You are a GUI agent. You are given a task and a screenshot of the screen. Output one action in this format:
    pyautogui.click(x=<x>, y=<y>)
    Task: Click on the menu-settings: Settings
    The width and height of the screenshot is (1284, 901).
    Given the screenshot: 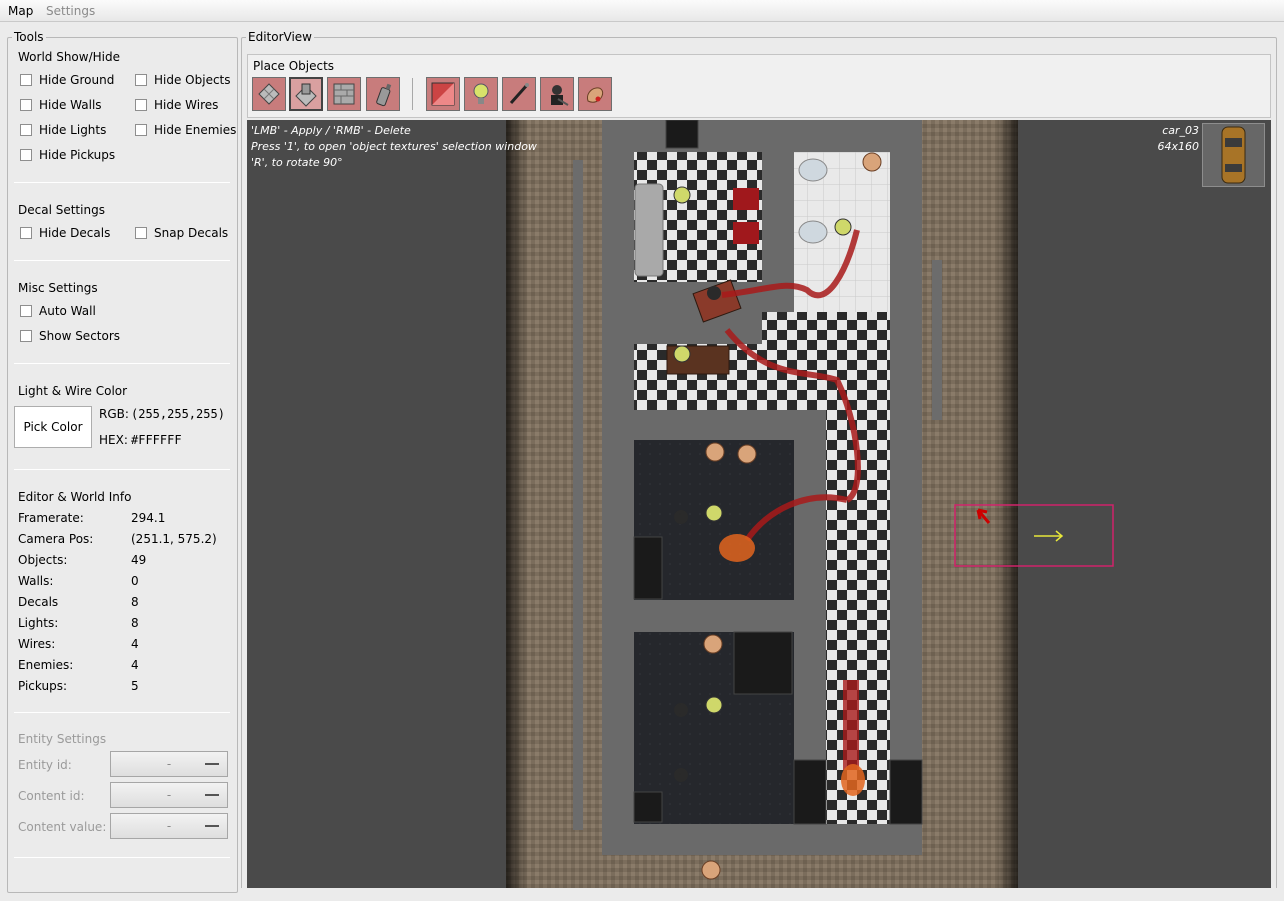 What is the action you would take?
    pyautogui.click(x=70, y=11)
    